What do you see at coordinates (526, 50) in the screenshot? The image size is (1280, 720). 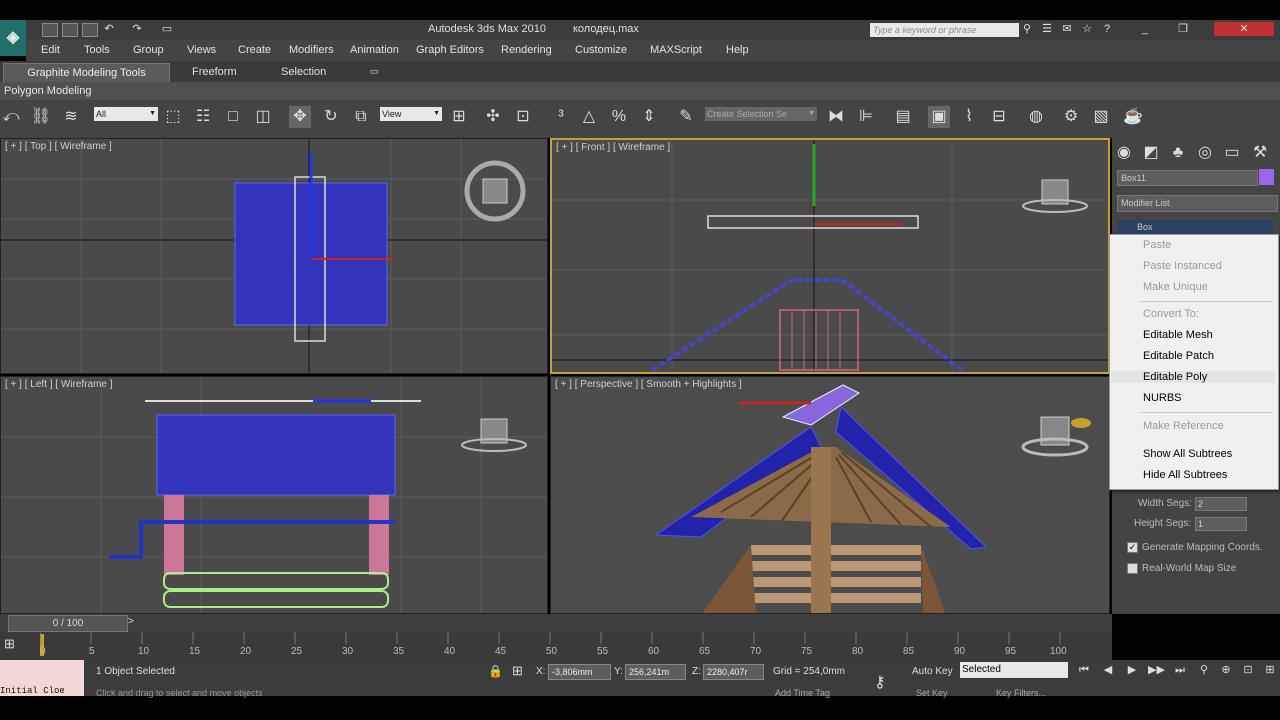 I see `menu-rendering: Rendering` at bounding box center [526, 50].